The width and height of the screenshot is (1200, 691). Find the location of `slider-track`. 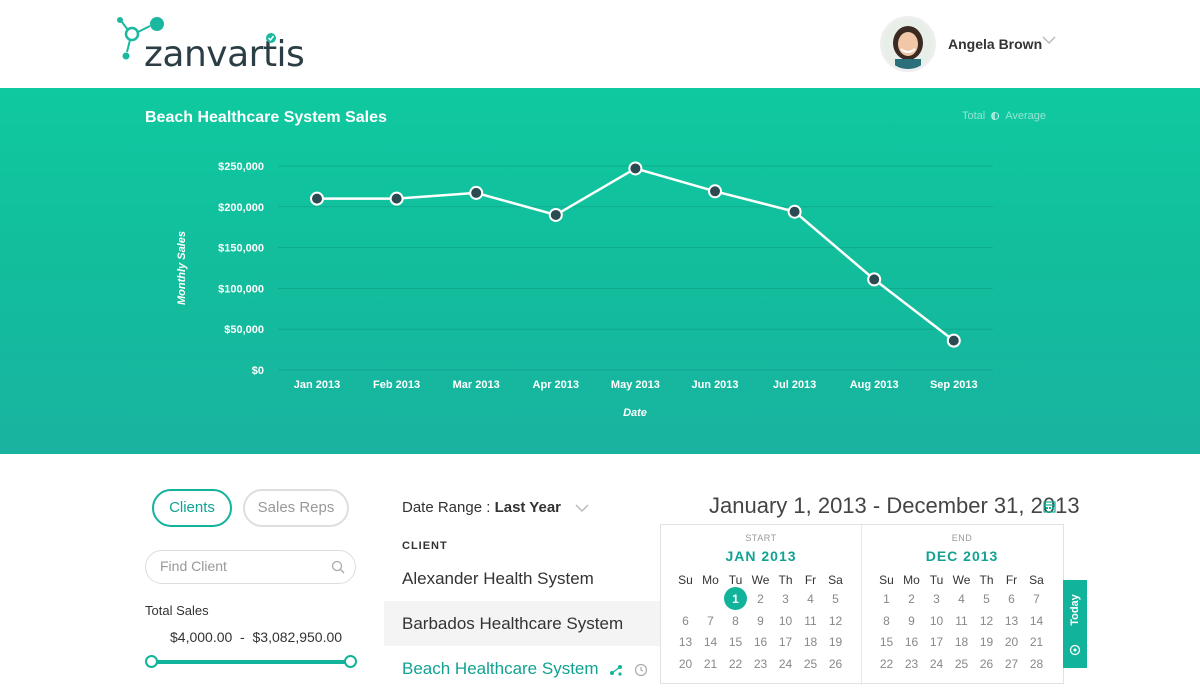

slider-track is located at coordinates (251, 662).